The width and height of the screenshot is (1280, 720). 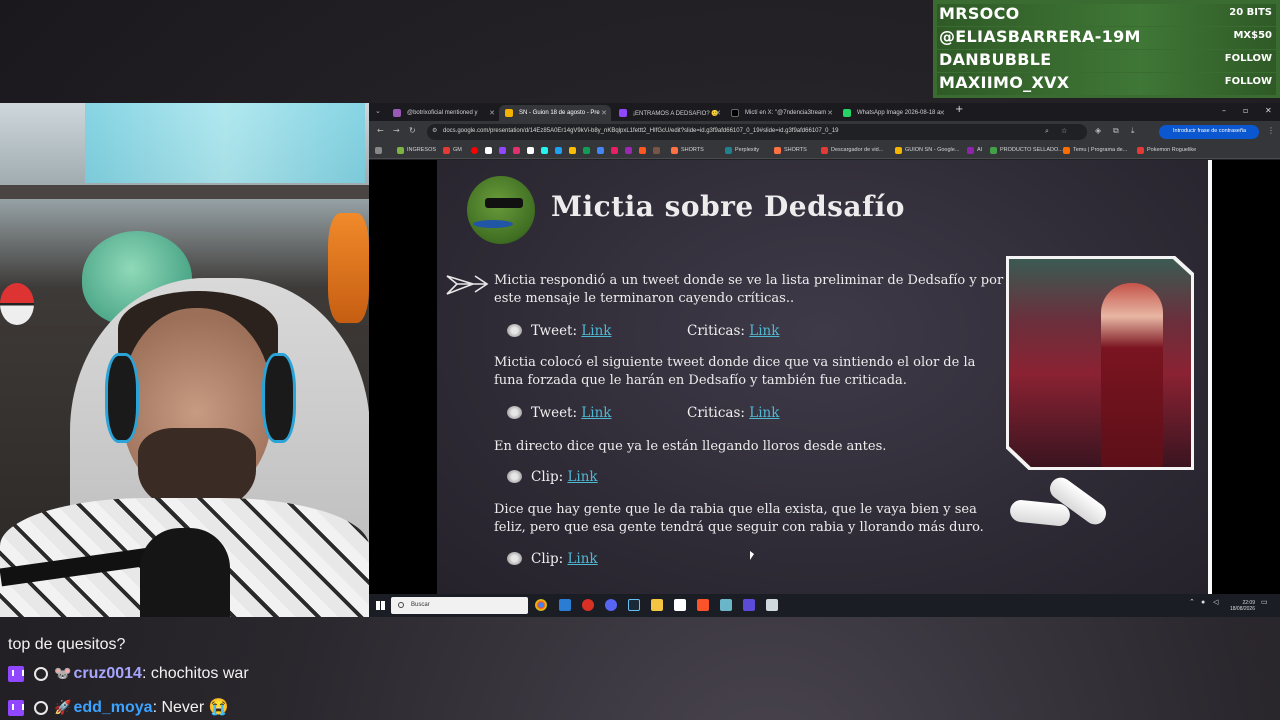 What do you see at coordinates (893, 113) in the screenshot?
I see `tab-whatsapp-image: WhatsApp Image 2026-08-18 a ✕` at bounding box center [893, 113].